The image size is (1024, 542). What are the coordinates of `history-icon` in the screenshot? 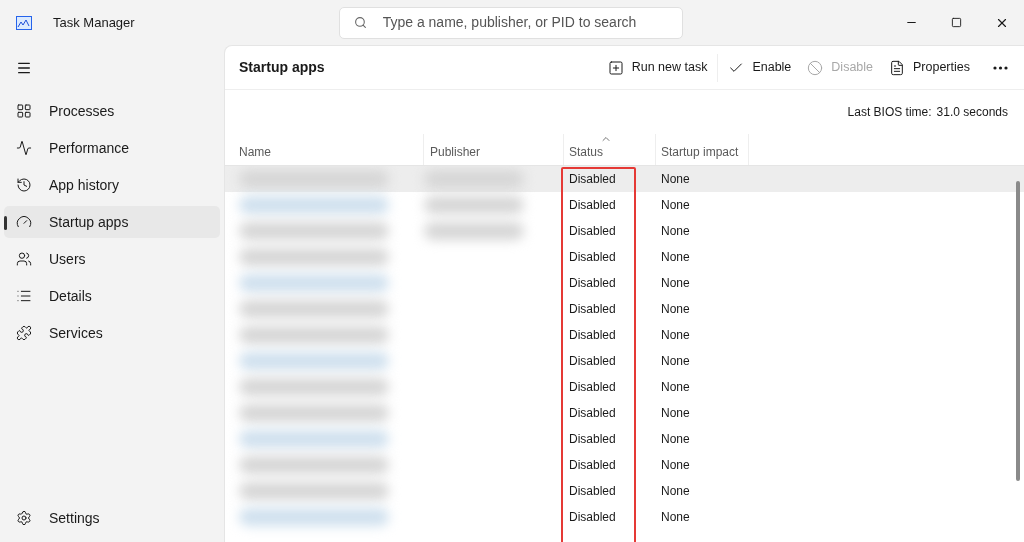 It's located at (24, 185).